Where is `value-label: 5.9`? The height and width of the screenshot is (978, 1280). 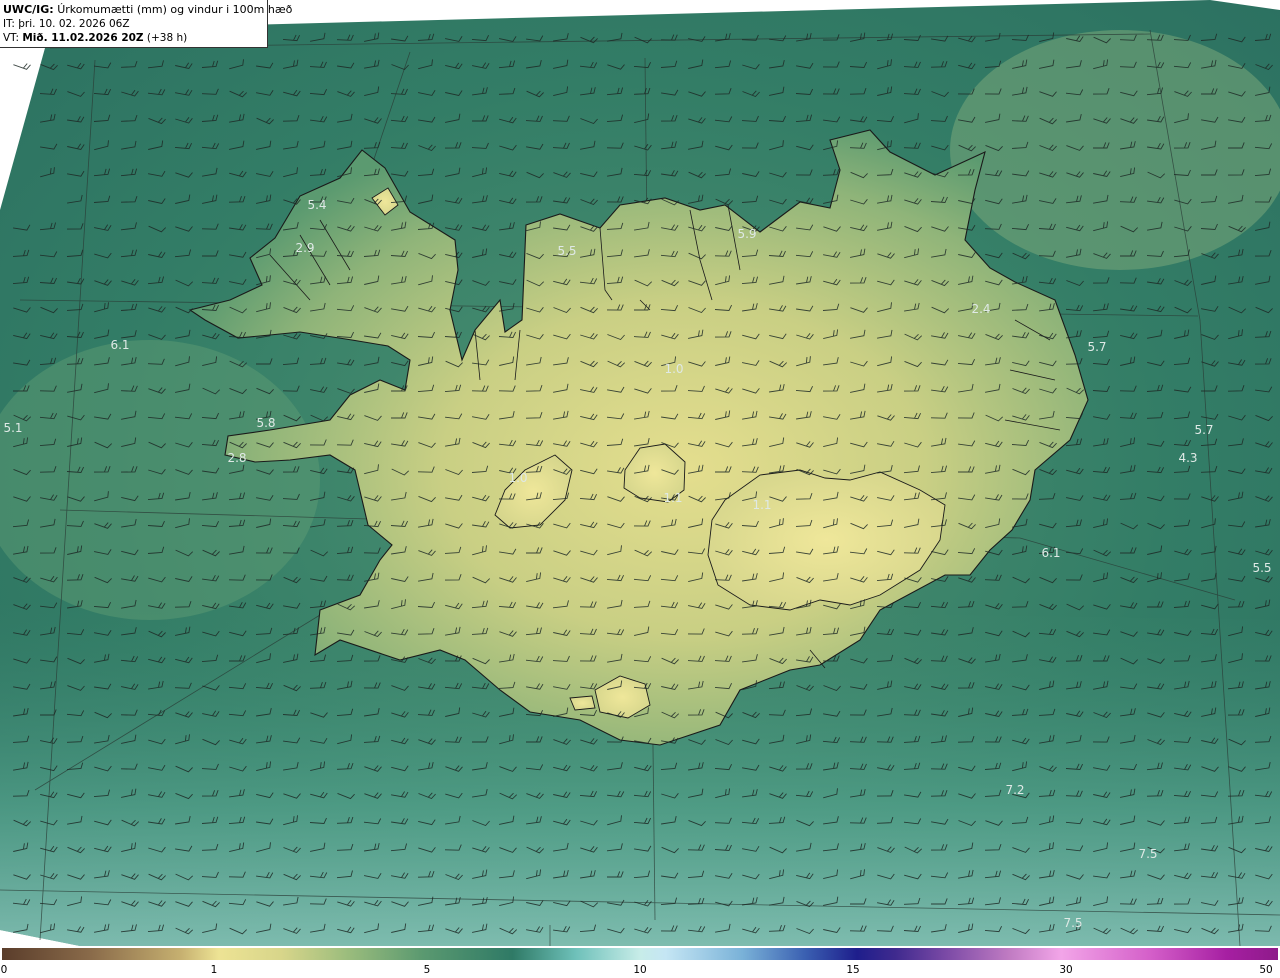 value-label: 5.9 is located at coordinates (746, 234).